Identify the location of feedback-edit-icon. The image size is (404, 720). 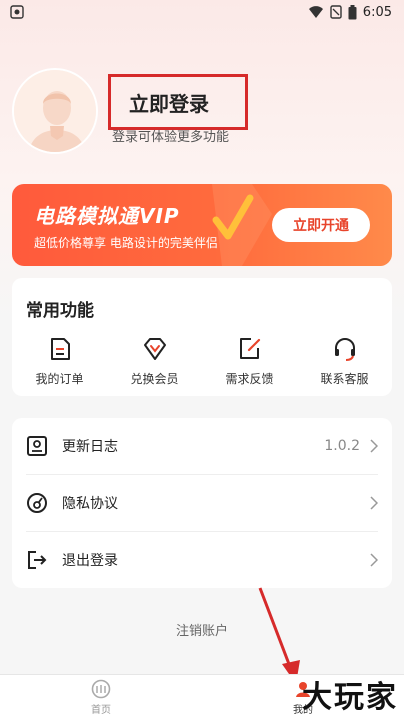
(249, 348).